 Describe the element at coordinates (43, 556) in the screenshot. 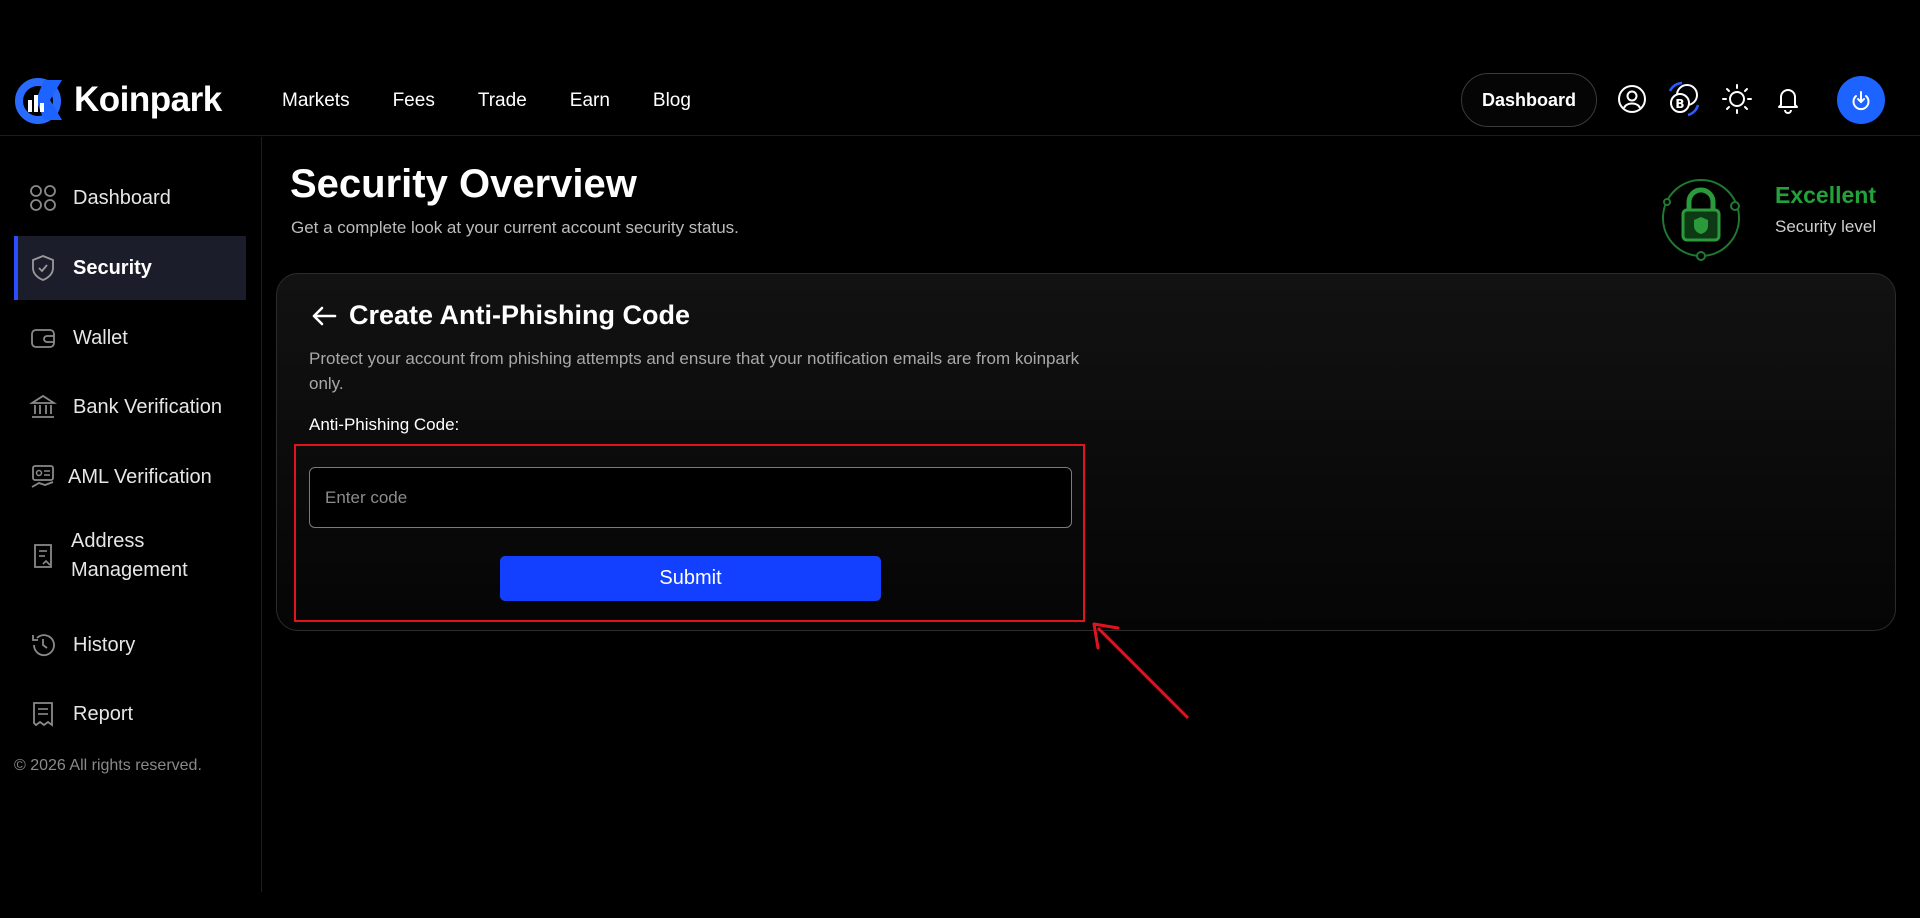

I see `address-book-icon` at that location.